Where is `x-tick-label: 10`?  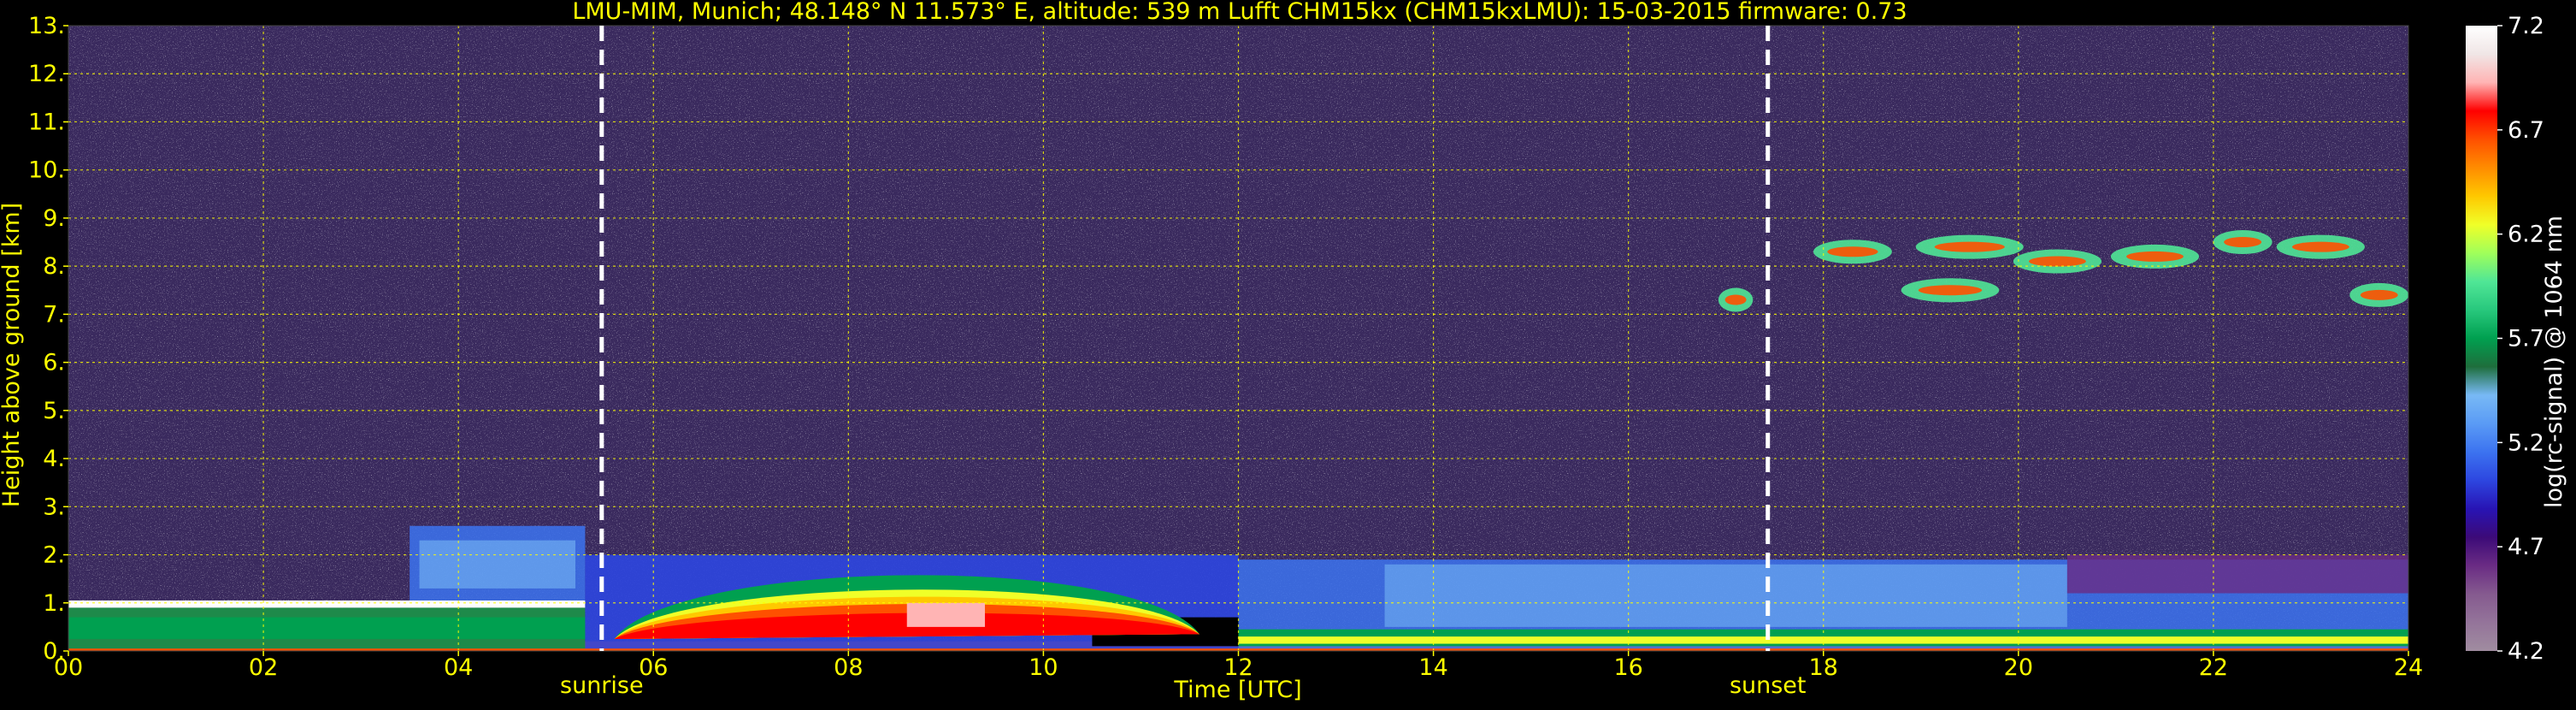 x-tick-label: 10 is located at coordinates (1043, 667).